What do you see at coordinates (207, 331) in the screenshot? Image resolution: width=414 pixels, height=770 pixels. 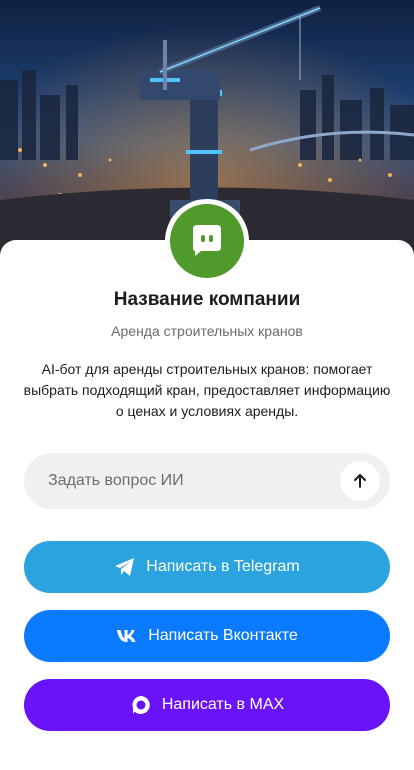 I see `company-subtitle: Аренда строительных кранов` at bounding box center [207, 331].